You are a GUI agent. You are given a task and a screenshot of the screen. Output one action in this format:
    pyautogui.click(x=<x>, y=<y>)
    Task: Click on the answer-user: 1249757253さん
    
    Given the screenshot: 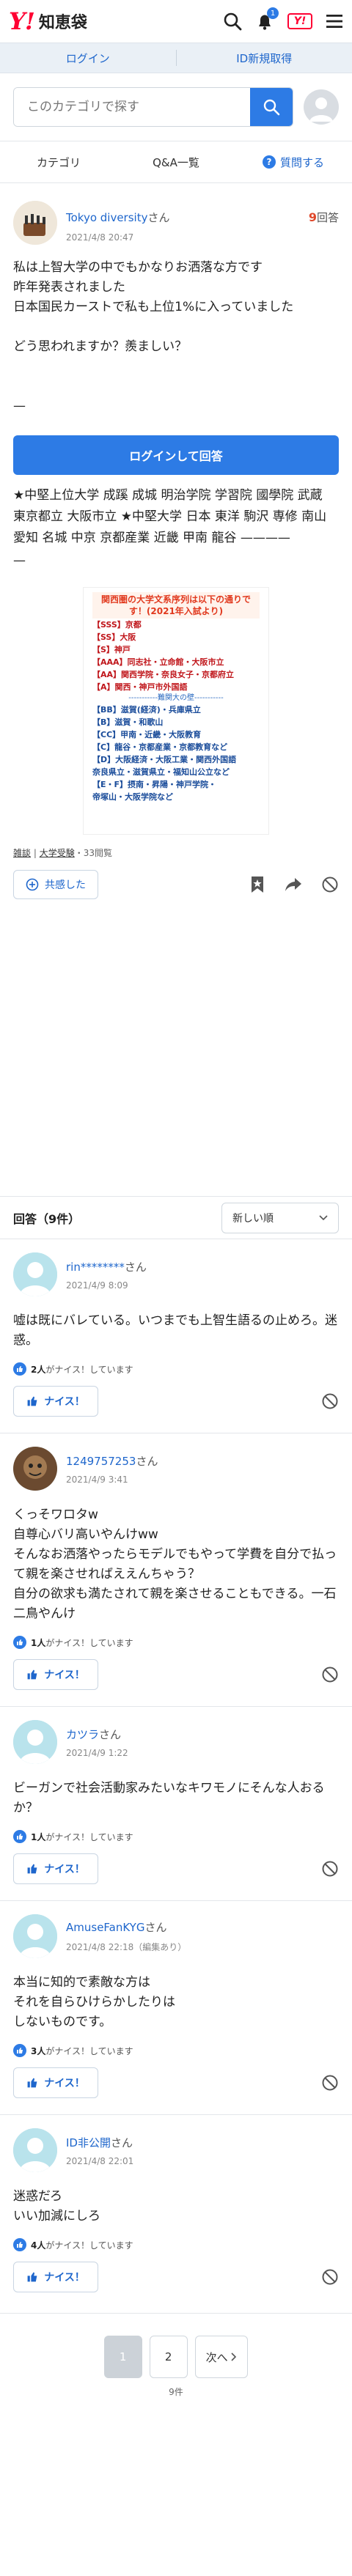 What is the action you would take?
    pyautogui.click(x=112, y=1461)
    